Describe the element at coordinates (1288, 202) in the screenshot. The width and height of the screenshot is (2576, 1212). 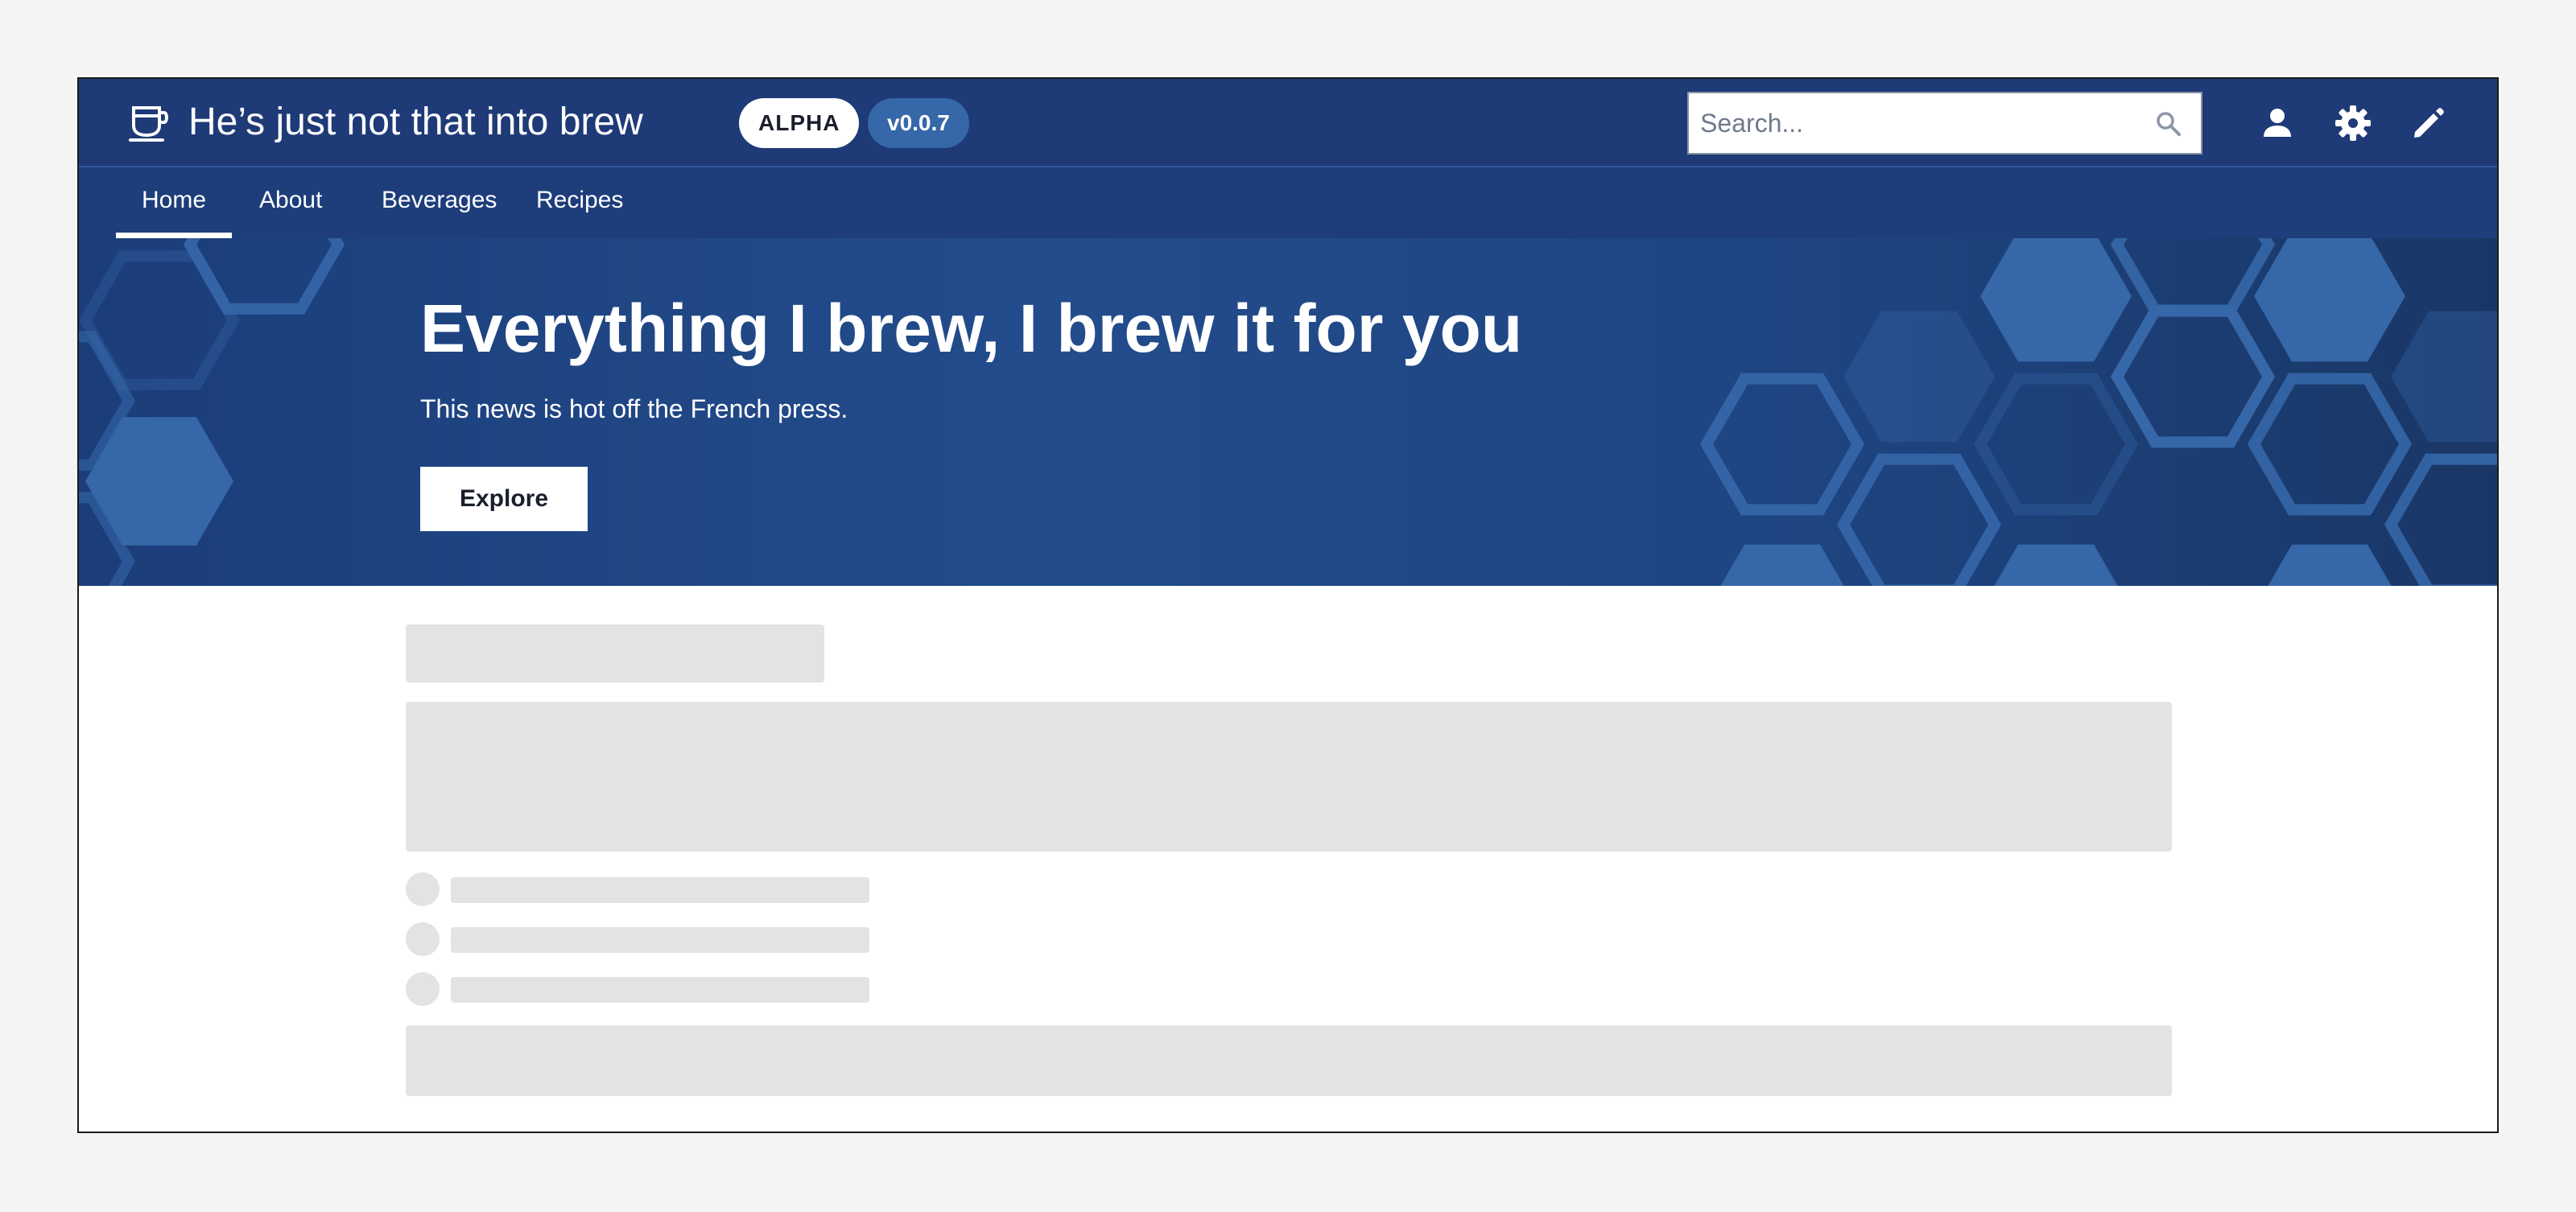
I see `main-nav: Home About Beverages Recipes` at that location.